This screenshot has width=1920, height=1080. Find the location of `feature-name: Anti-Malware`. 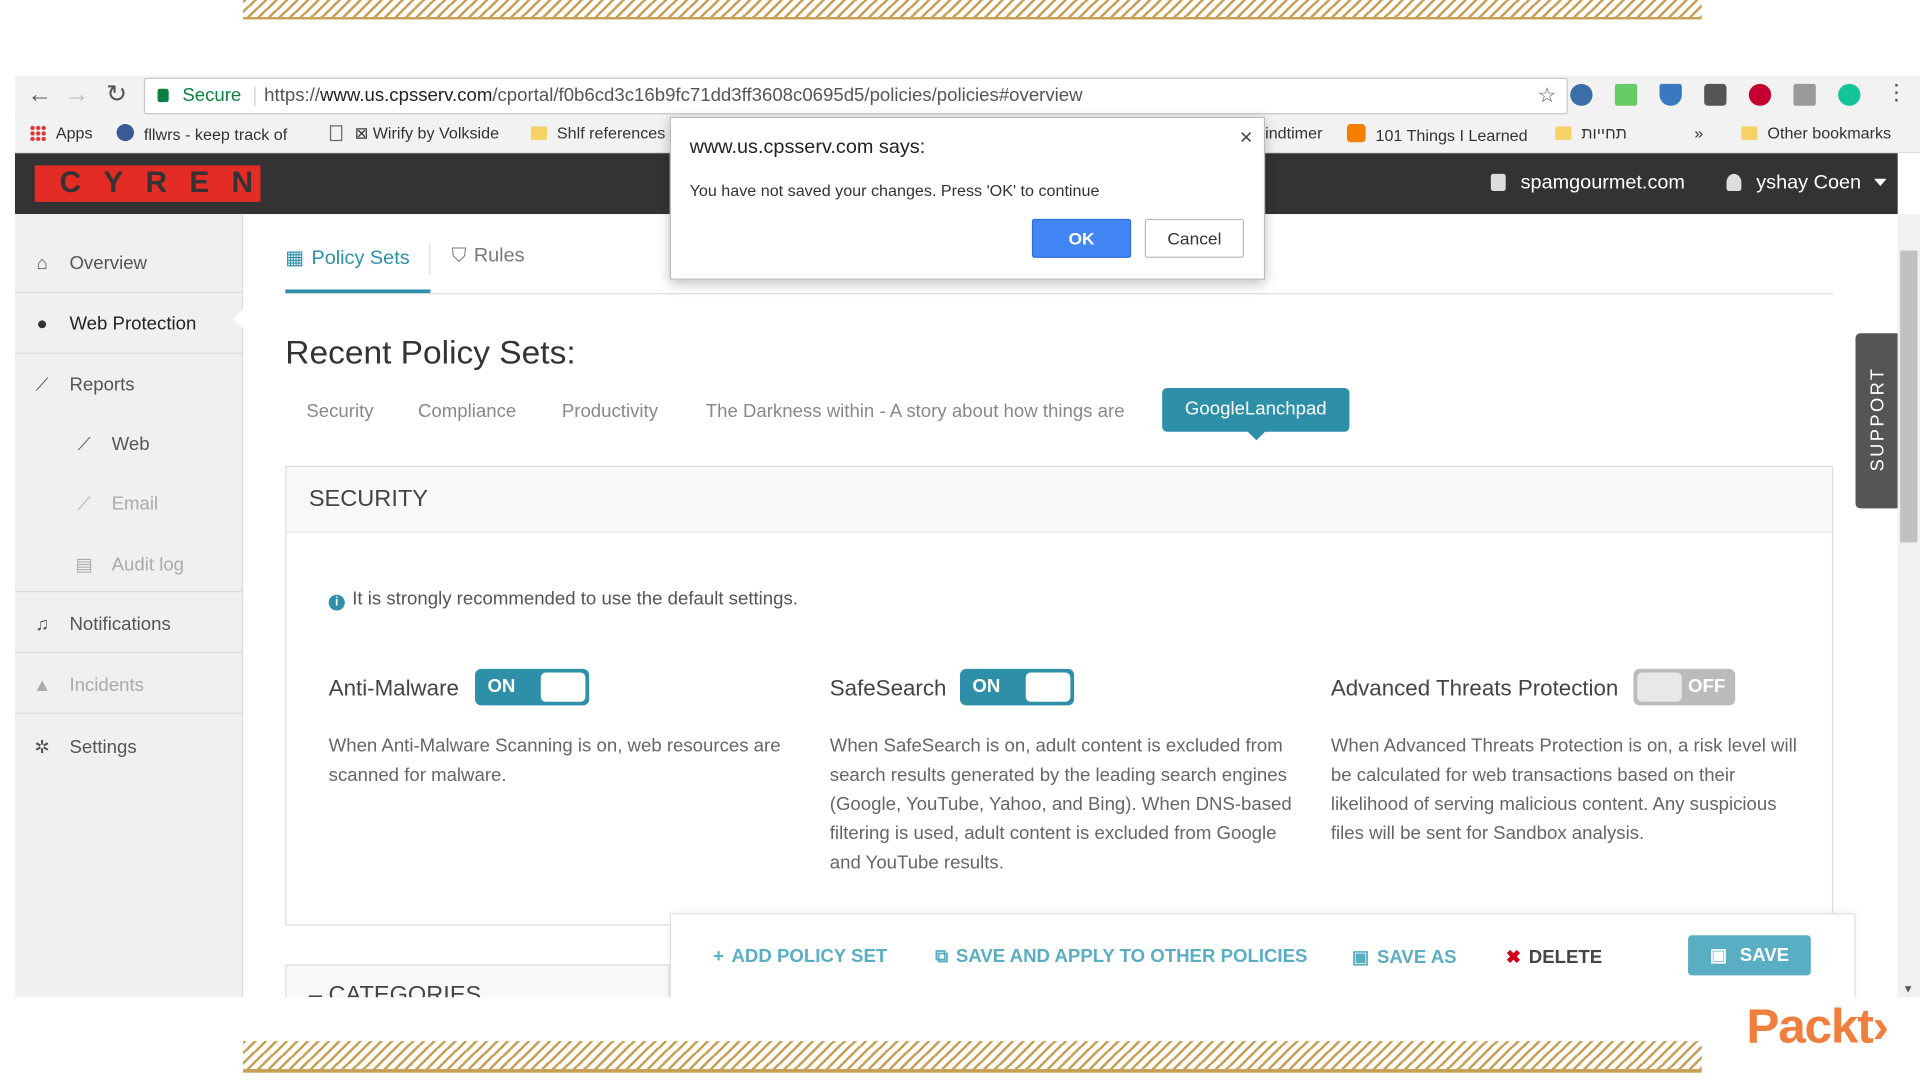

feature-name: Anti-Malware is located at coordinates (393, 688).